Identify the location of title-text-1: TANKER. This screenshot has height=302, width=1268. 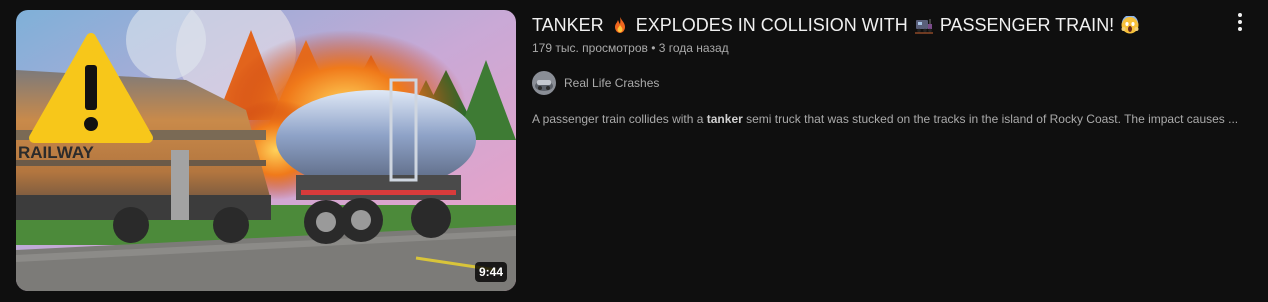
(568, 25).